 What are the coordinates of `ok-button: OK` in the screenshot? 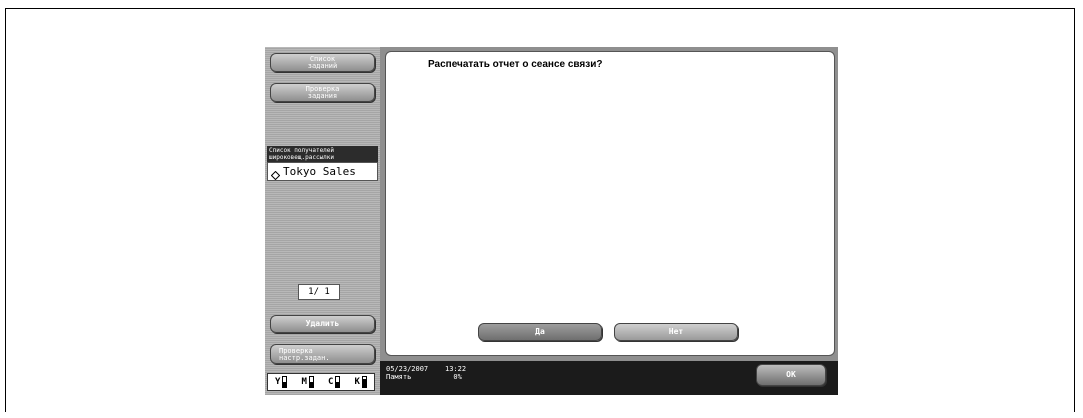 It's located at (791, 375).